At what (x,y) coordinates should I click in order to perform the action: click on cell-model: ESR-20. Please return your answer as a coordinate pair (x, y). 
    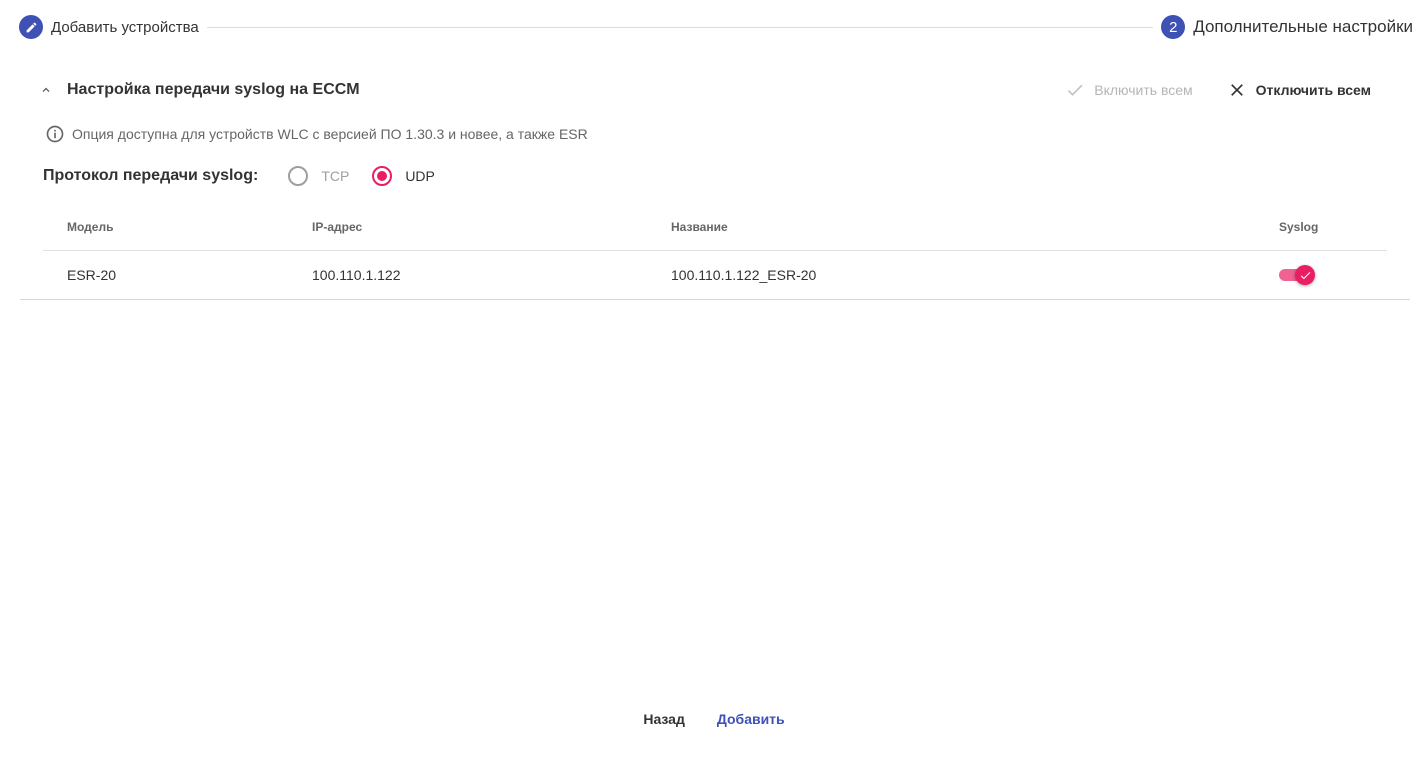
    Looking at the image, I should click on (92, 275).